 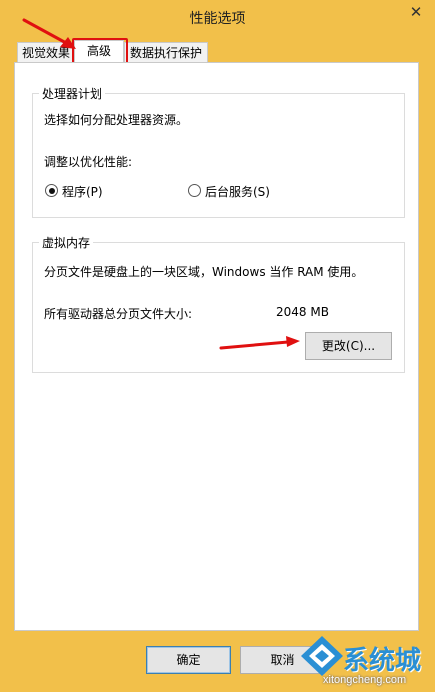 I want to click on window-title: 性能选项, so click(x=217, y=19).